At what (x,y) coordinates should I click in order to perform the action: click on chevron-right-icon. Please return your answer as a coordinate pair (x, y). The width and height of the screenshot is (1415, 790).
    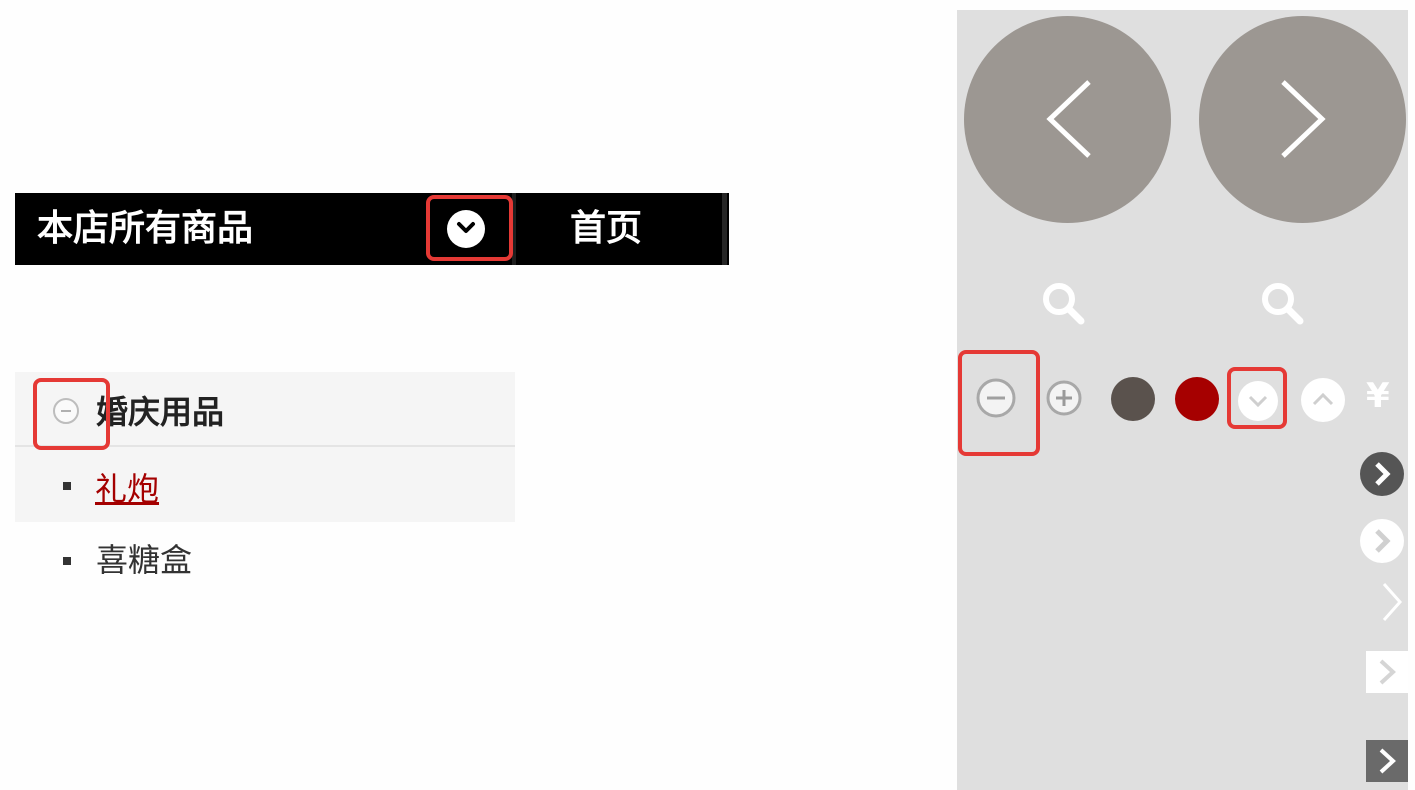
    Looking at the image, I should click on (1392, 604).